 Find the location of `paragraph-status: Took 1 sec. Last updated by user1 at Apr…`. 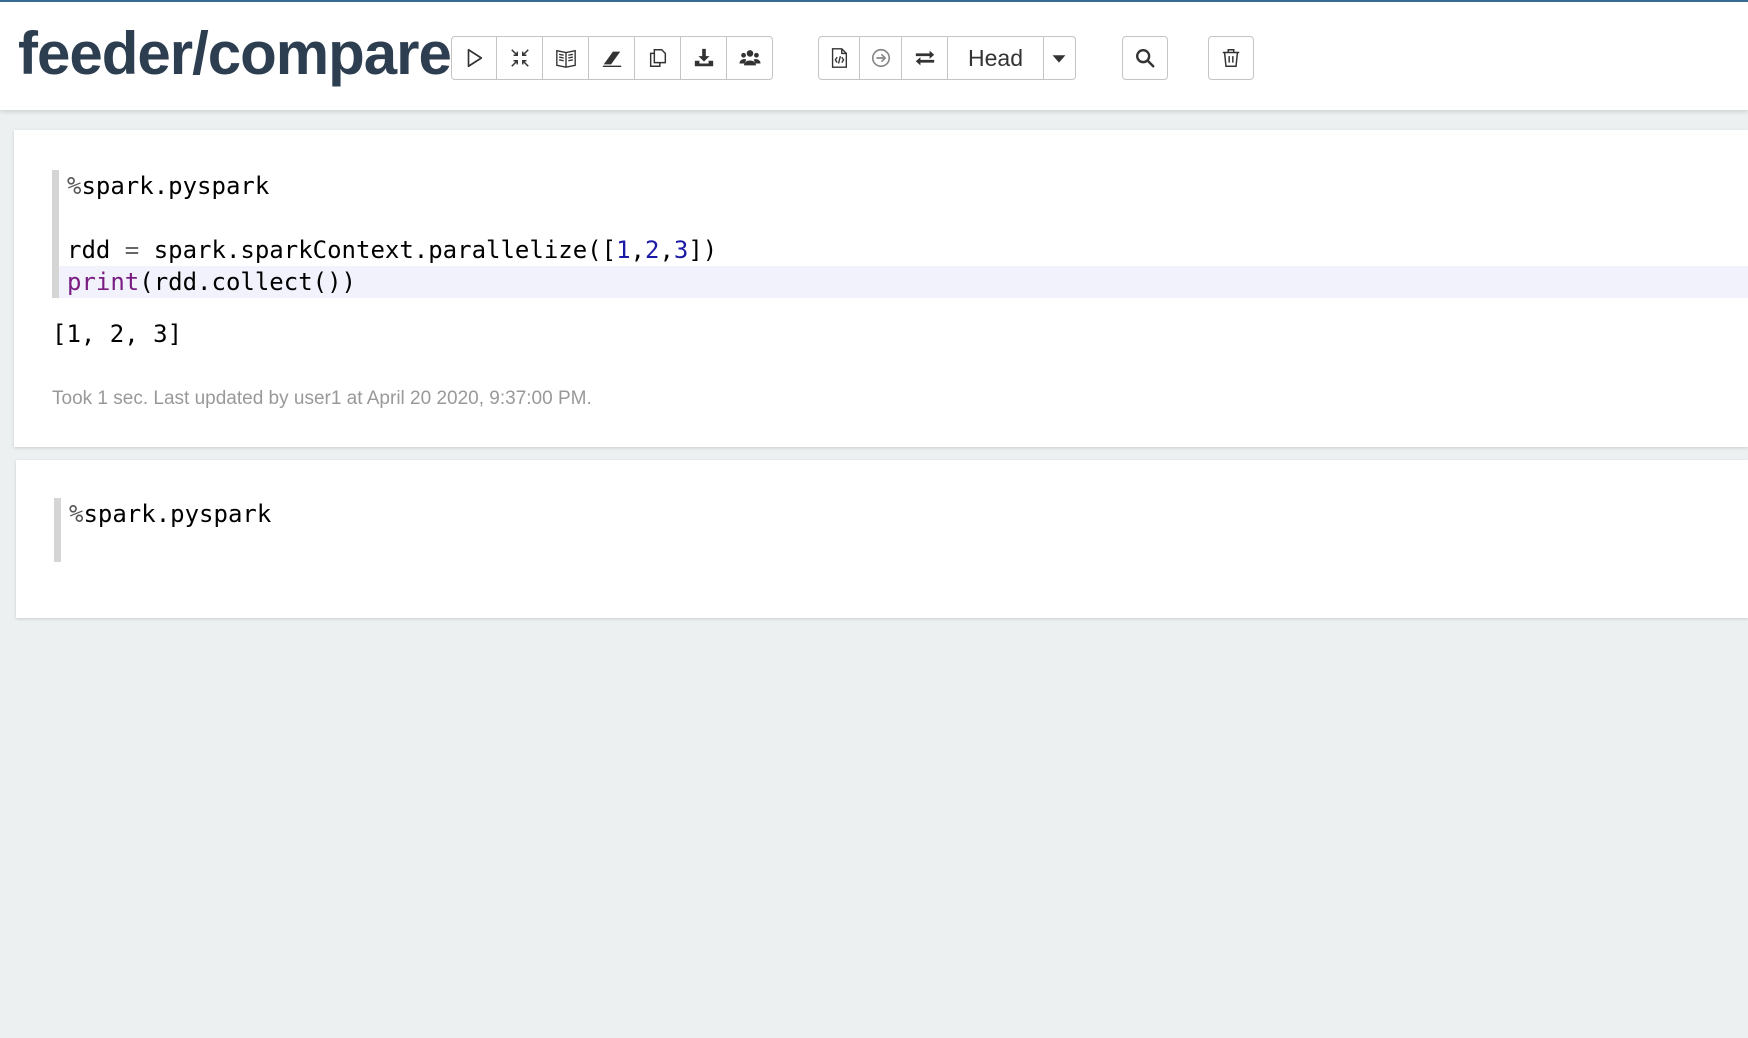

paragraph-status: Took 1 sec. Last updated by user1 at Apr… is located at coordinates (322, 398).